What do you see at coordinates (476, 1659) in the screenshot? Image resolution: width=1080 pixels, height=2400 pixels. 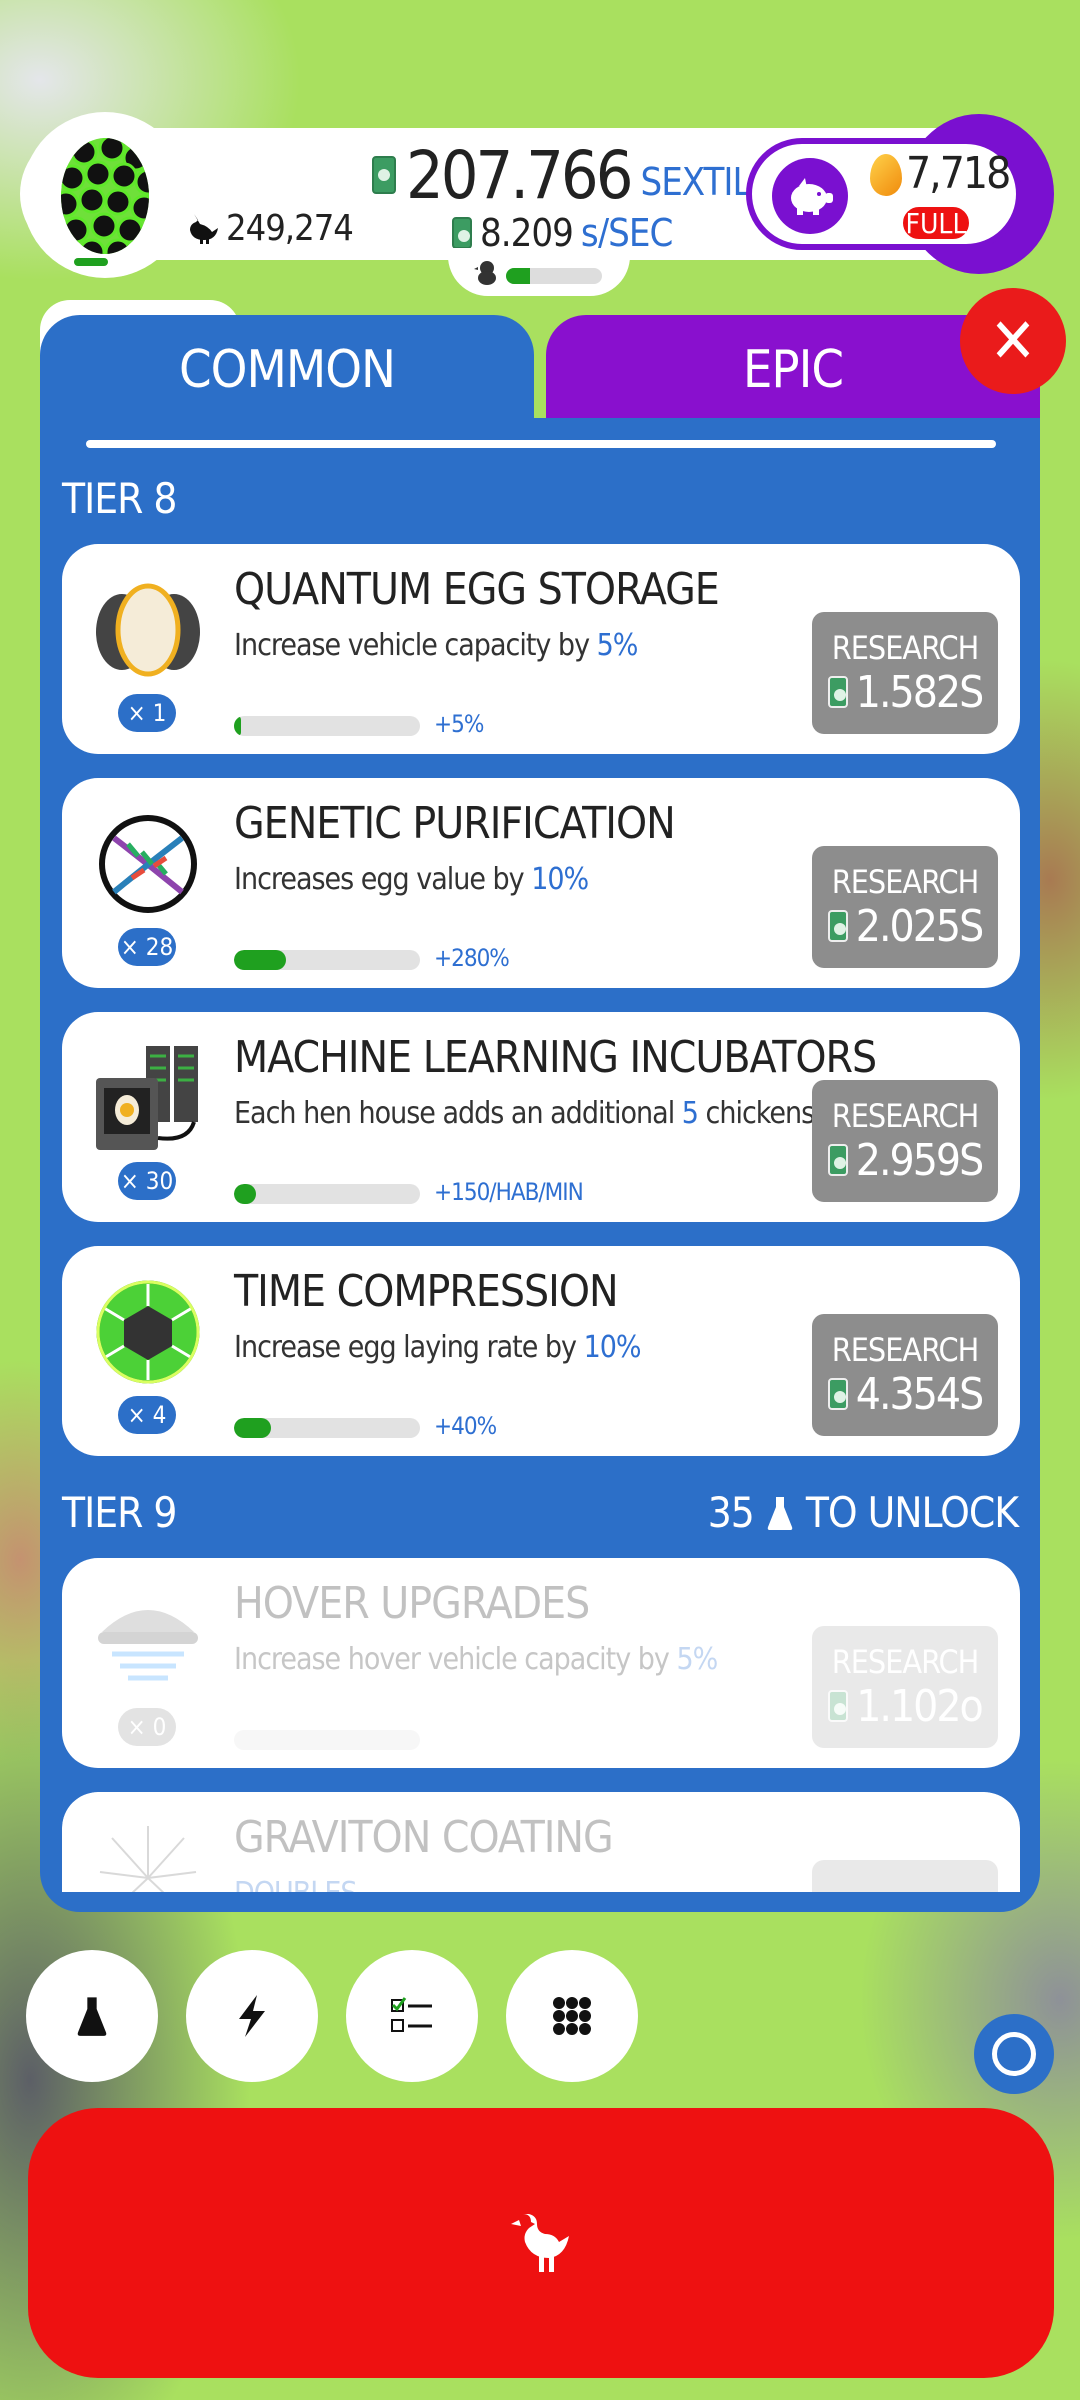 I see `research-description: Increase hover vehicle capacity by 5%` at bounding box center [476, 1659].